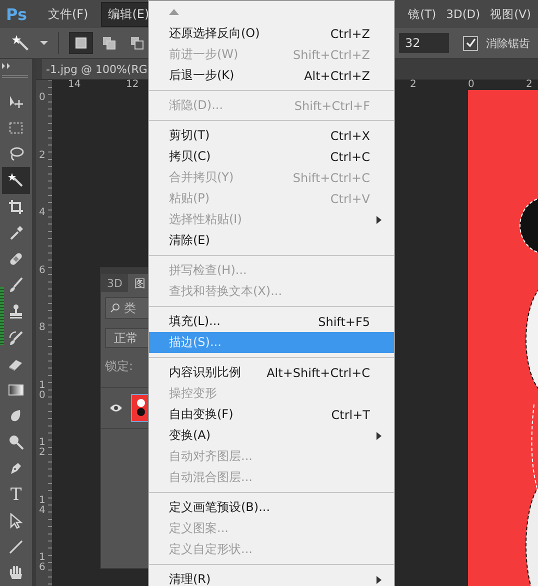 The image size is (538, 586). What do you see at coordinates (271, 577) in the screenshot?
I see `menu-item: 清理(R)` at bounding box center [271, 577].